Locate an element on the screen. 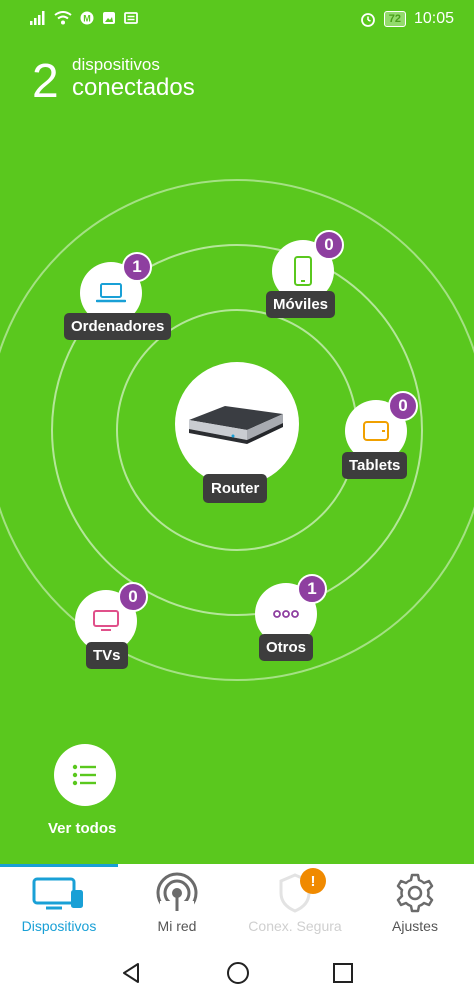  router-node is located at coordinates (237, 424).